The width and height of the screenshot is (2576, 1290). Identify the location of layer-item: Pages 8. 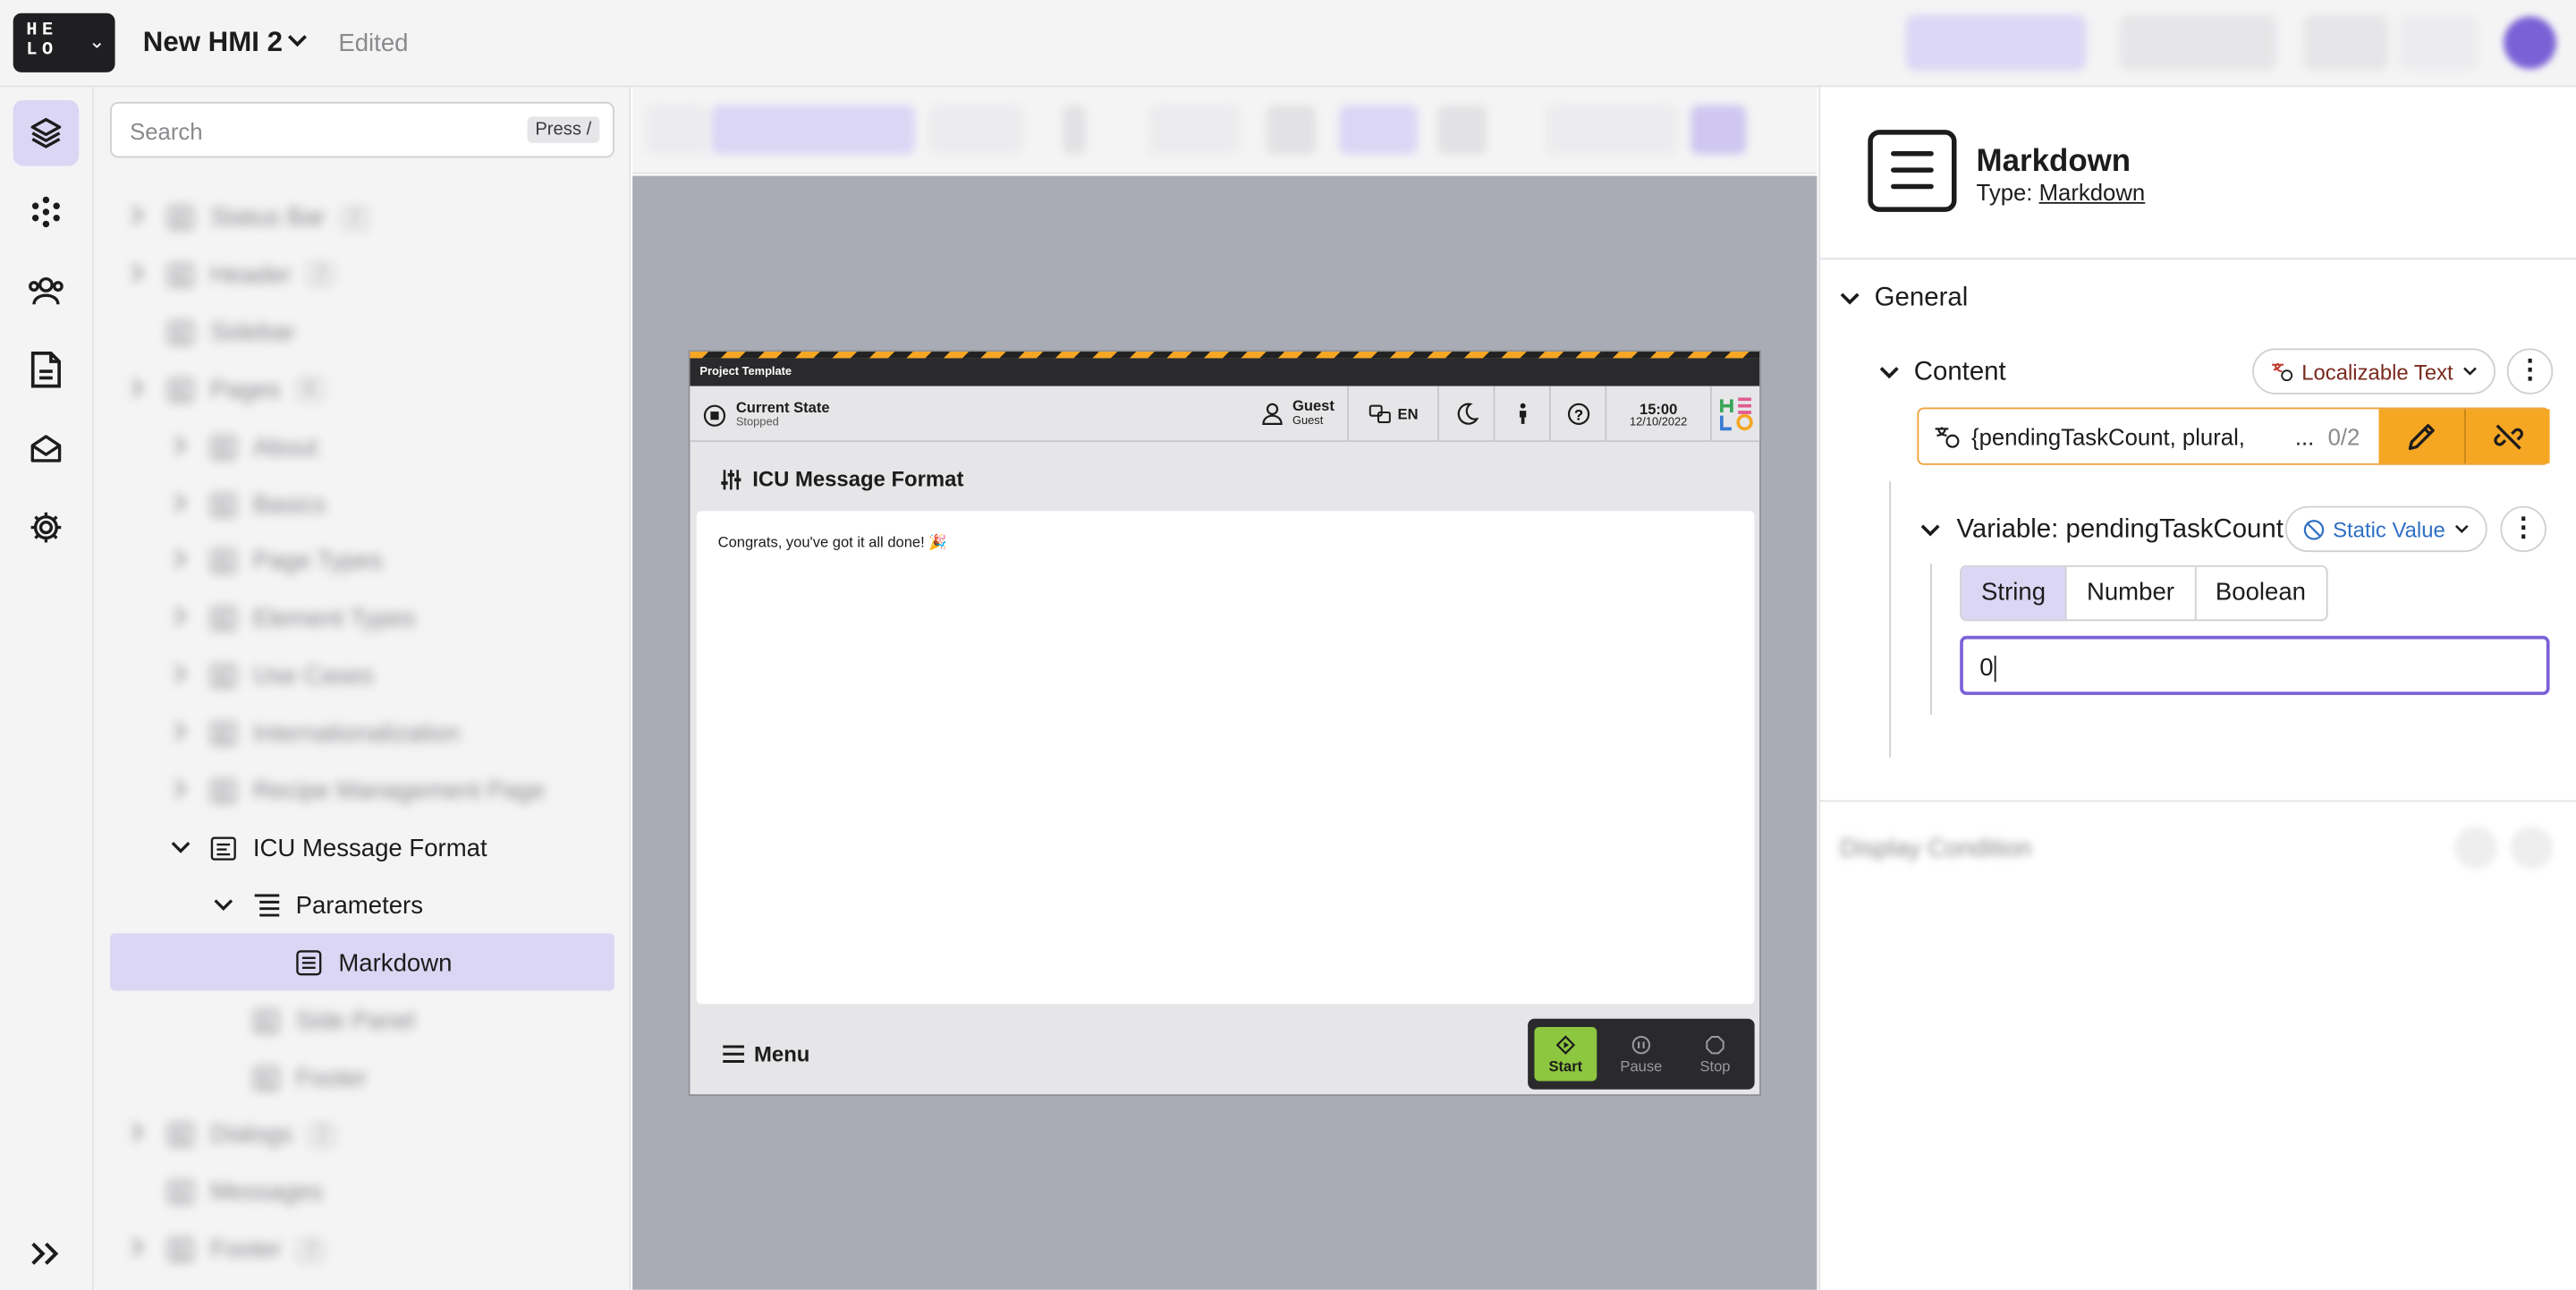
(225, 390).